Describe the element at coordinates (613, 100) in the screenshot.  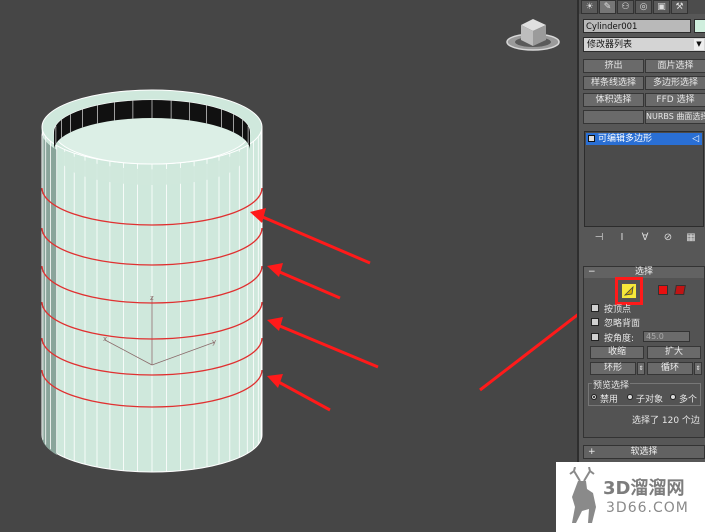
I see `modifier-button-volume-select: 体积选择` at that location.